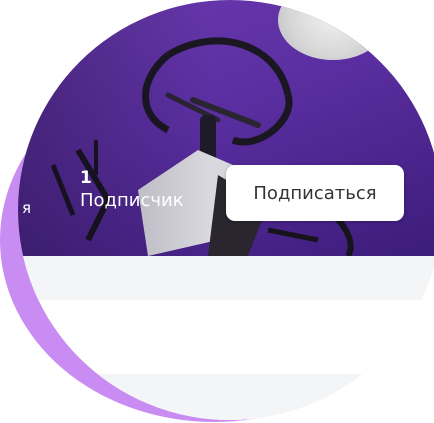 The width and height of the screenshot is (434, 423). I want to click on subscribe-button: Подписаться, so click(315, 193).